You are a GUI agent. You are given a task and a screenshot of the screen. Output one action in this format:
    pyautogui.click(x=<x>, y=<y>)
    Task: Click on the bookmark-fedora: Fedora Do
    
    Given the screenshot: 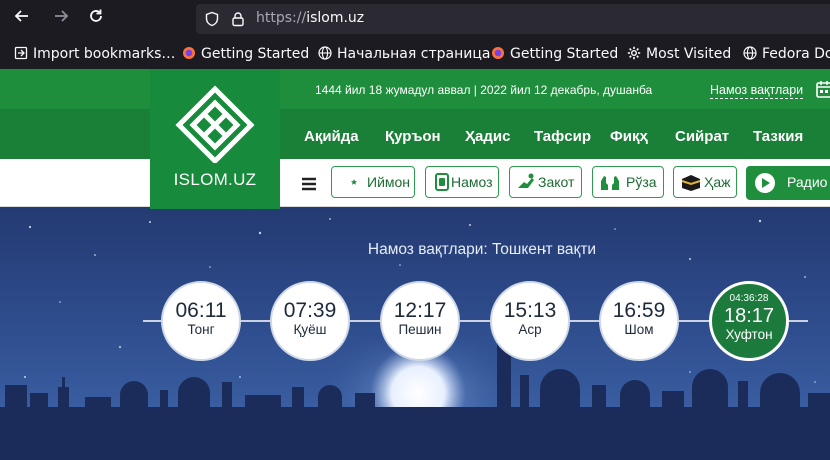 What is the action you would take?
    pyautogui.click(x=786, y=54)
    